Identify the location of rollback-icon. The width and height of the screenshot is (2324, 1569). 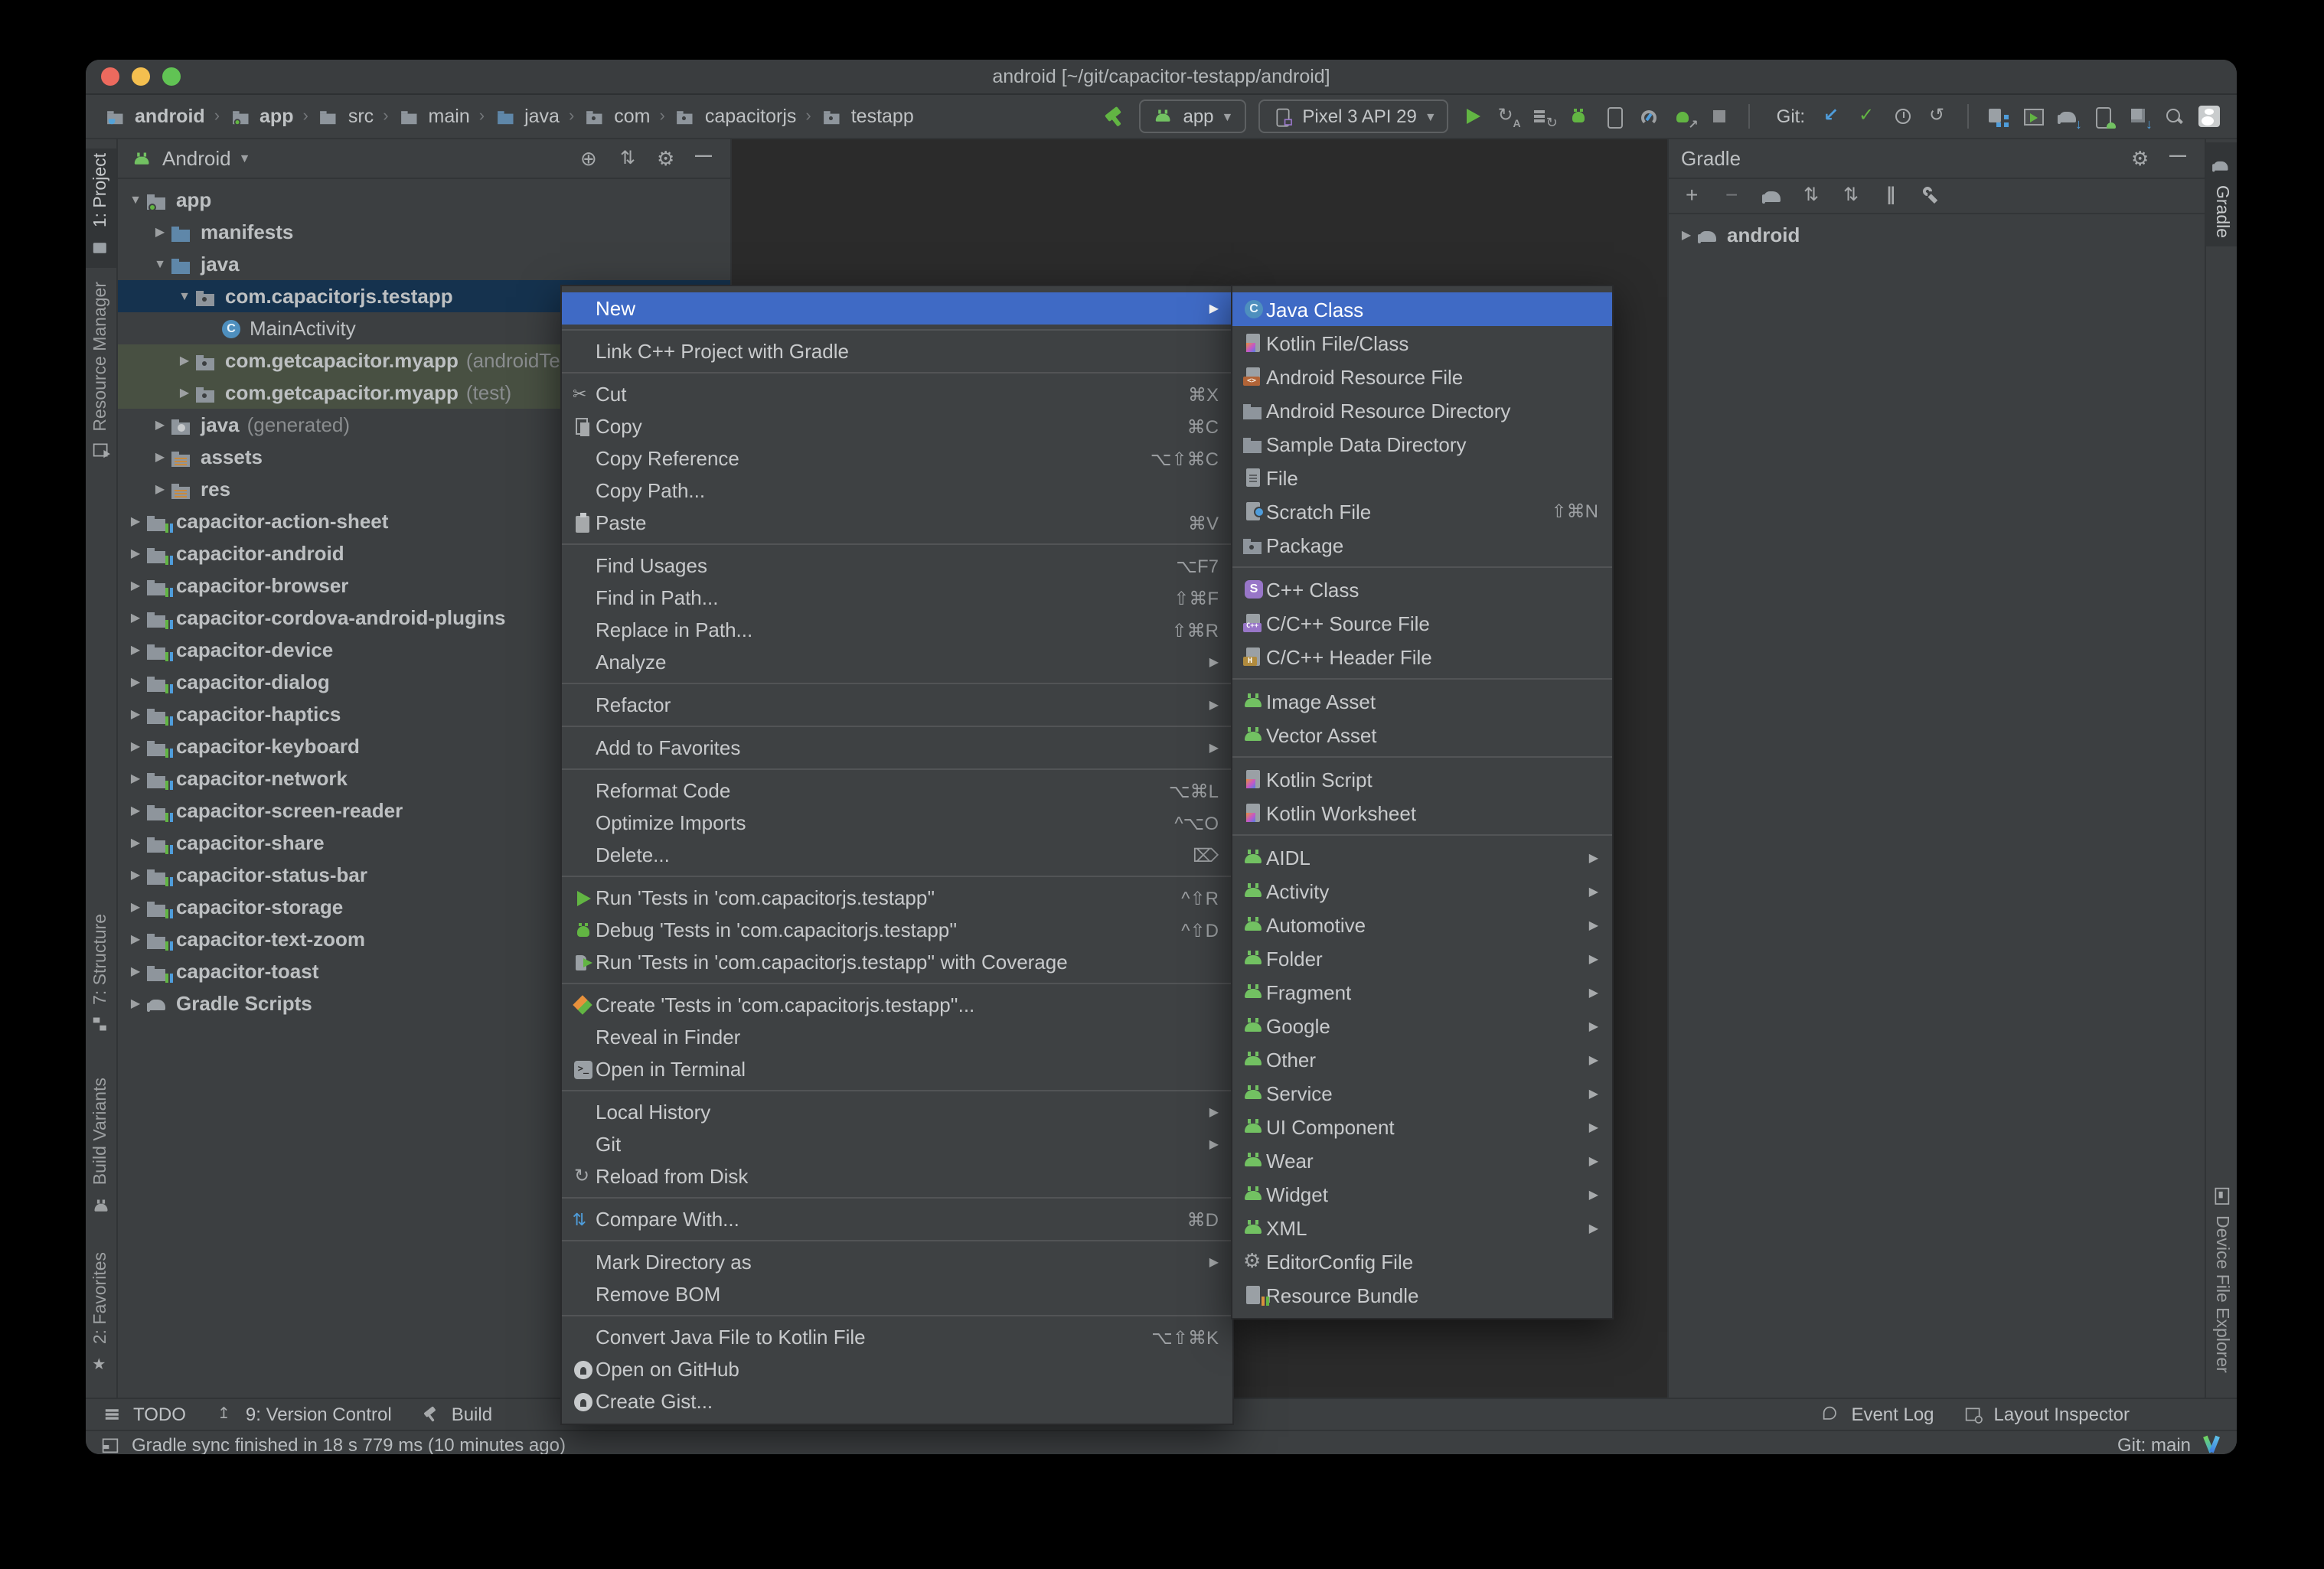
(1938, 117).